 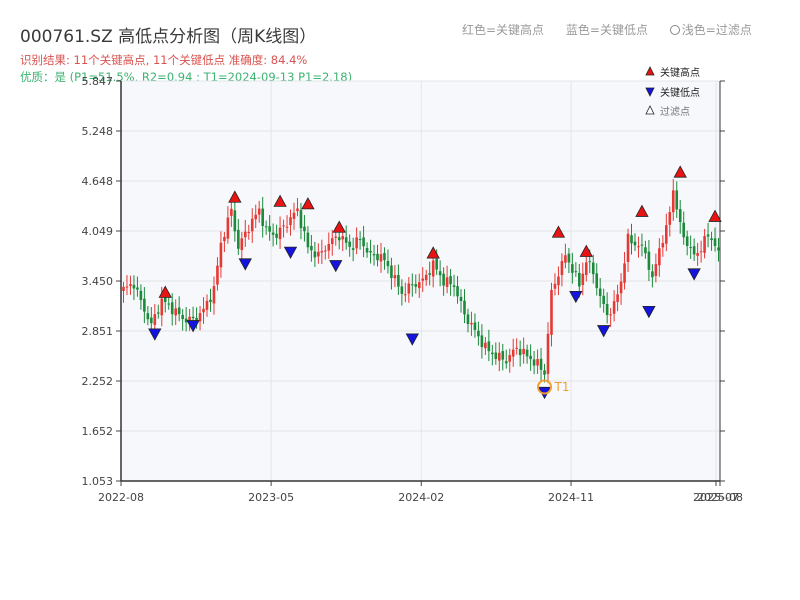 I want to click on y-tick-label: 1.652, so click(x=98, y=431).